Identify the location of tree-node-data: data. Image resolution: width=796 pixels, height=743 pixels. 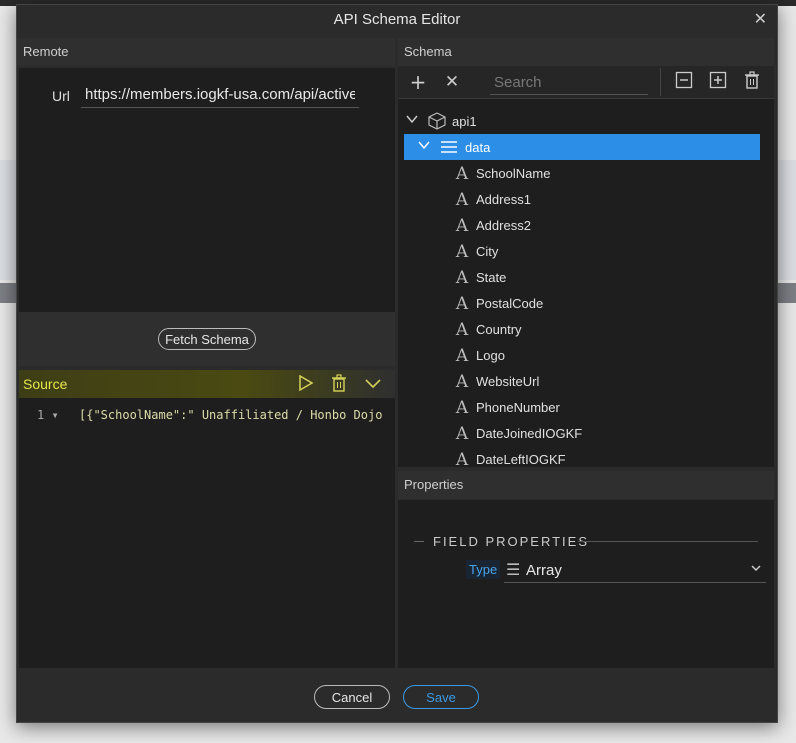
(582, 147).